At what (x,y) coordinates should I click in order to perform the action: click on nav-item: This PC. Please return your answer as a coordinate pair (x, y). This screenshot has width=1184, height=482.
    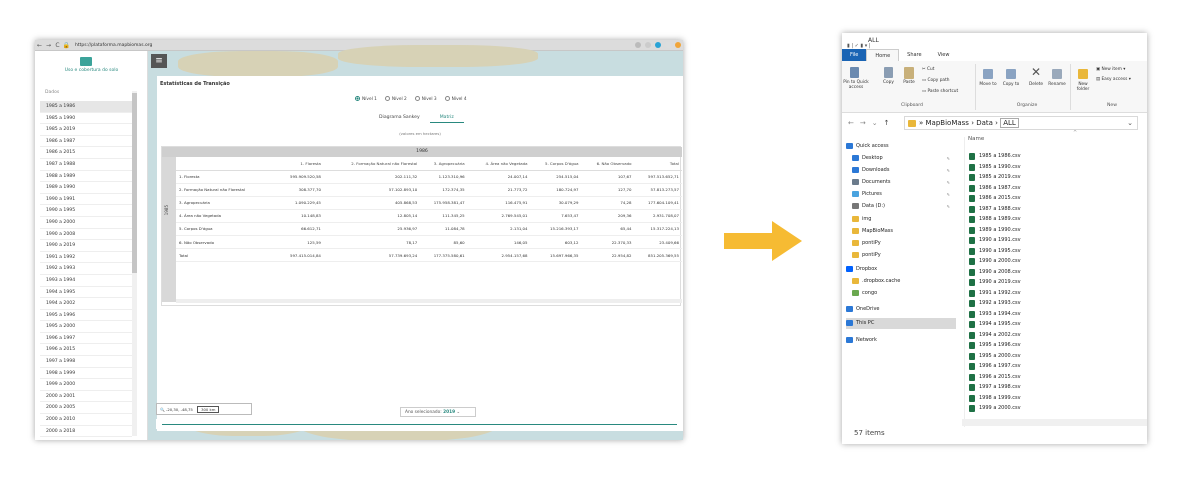
    Looking at the image, I should click on (901, 323).